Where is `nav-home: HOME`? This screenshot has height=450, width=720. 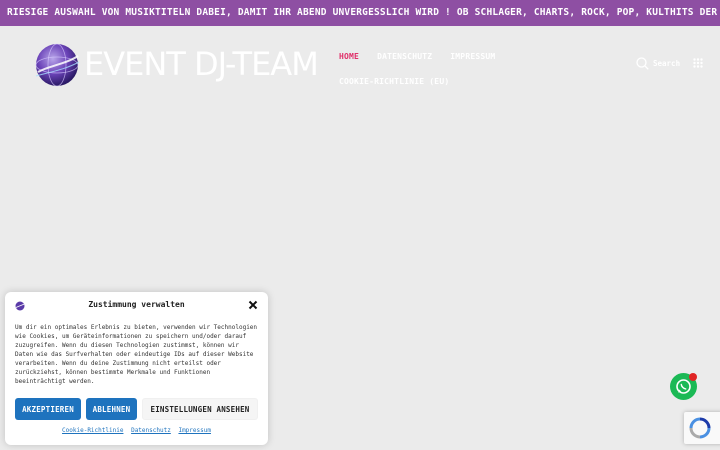 nav-home: HOME is located at coordinates (349, 56).